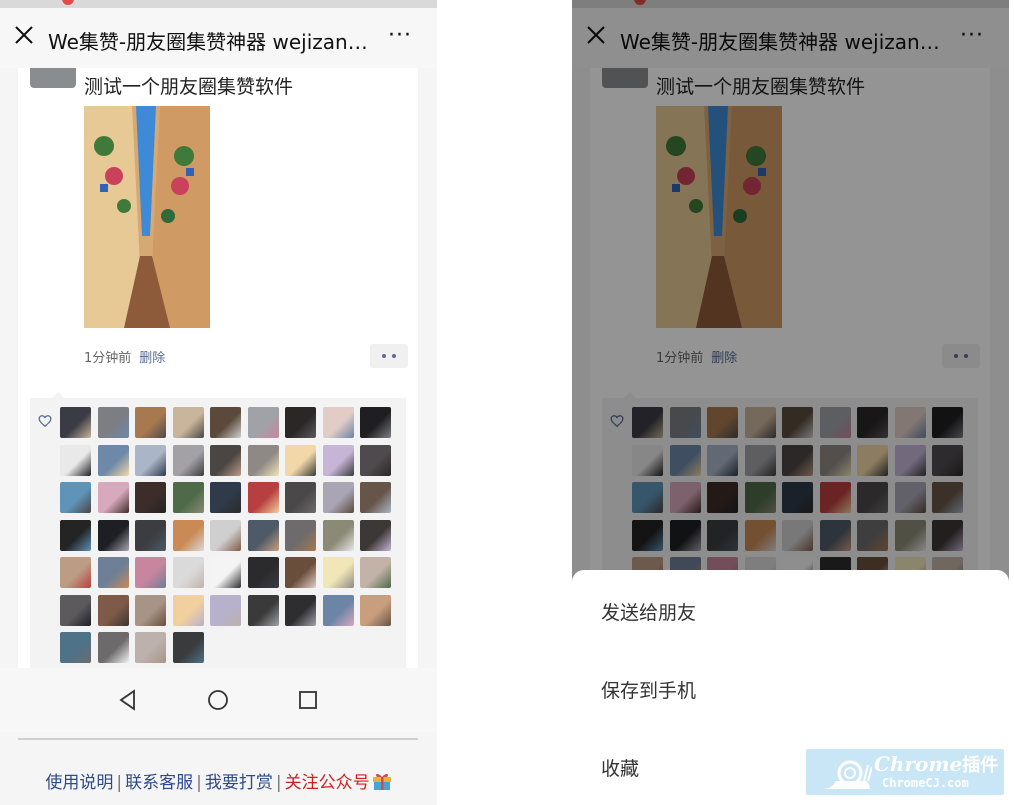 This screenshot has width=1014, height=805. What do you see at coordinates (68, 2) in the screenshot?
I see `notification-dot-icon` at bounding box center [68, 2].